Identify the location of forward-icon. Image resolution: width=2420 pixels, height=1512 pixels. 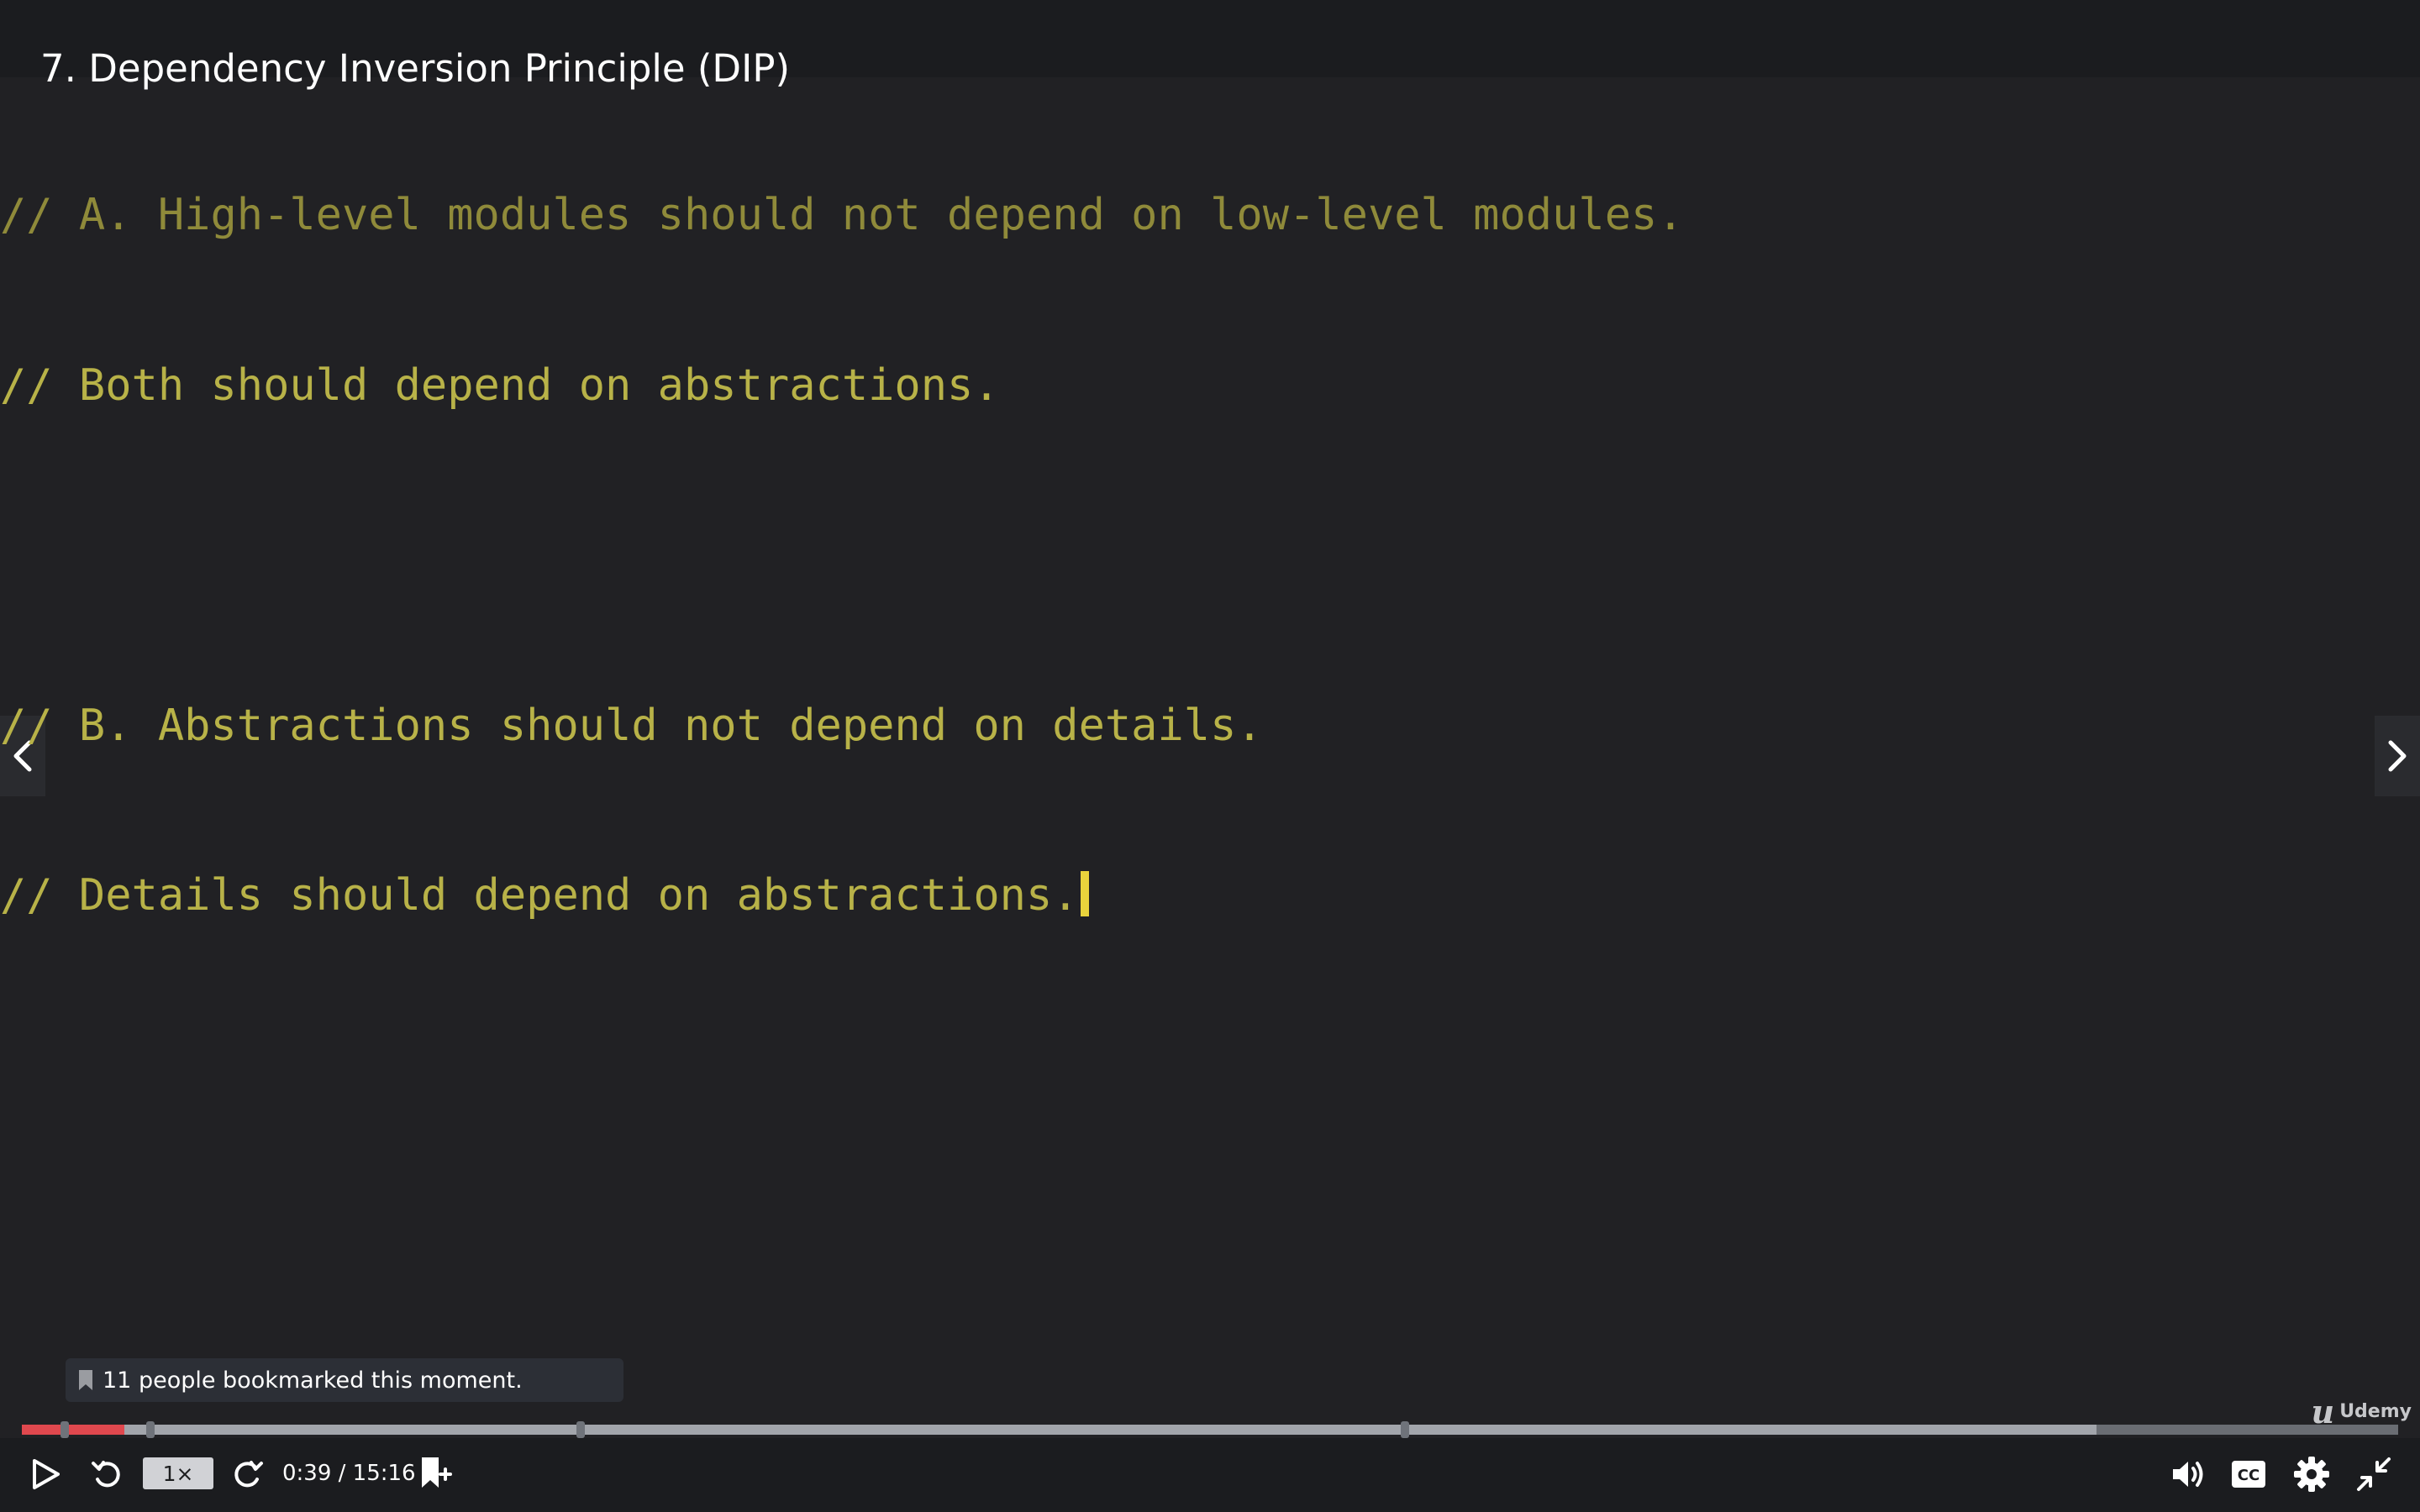
(248, 1474).